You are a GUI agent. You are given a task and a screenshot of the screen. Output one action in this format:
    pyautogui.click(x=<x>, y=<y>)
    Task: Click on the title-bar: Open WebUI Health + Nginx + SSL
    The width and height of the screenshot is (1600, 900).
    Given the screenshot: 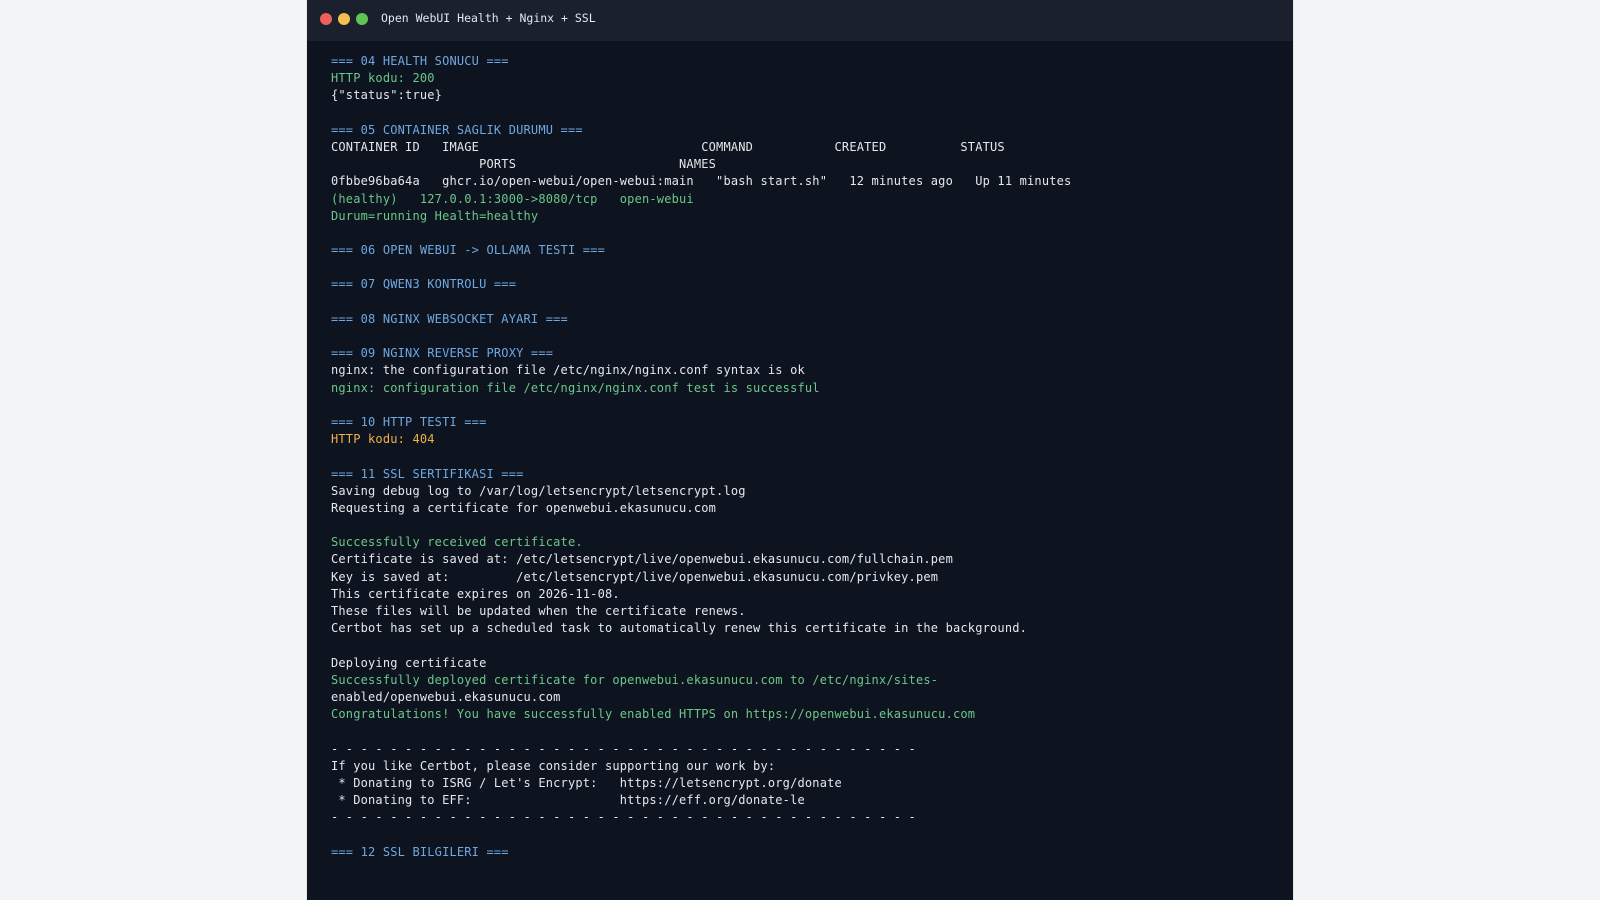 What is the action you would take?
    pyautogui.click(x=800, y=20)
    